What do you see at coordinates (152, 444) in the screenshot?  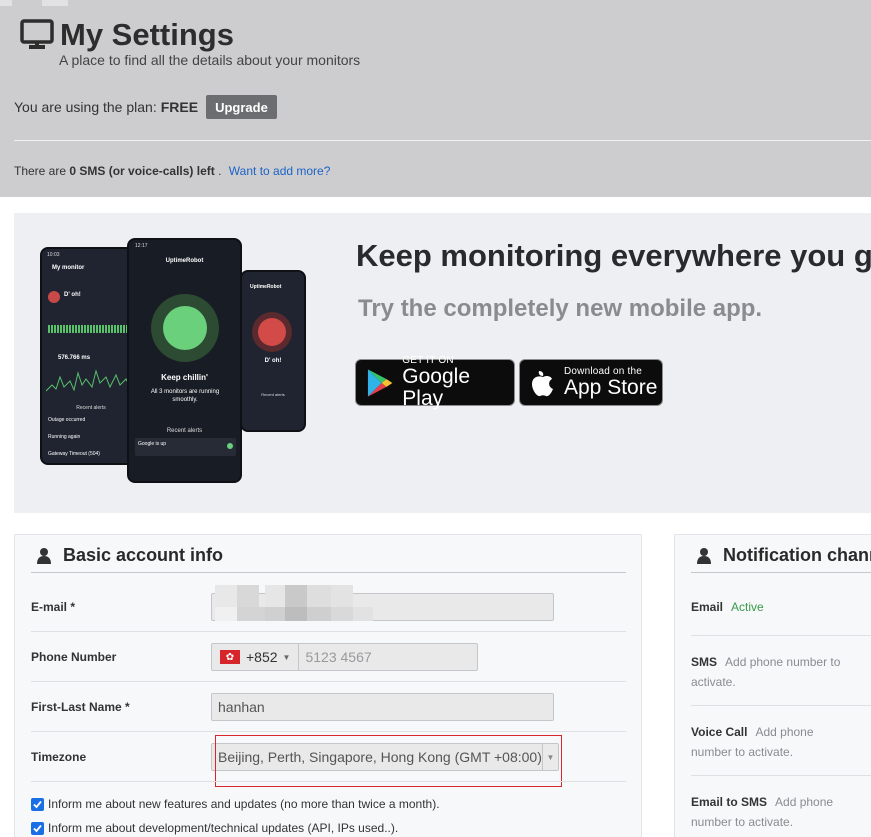 I see `phone-center-alert: Google is up` at bounding box center [152, 444].